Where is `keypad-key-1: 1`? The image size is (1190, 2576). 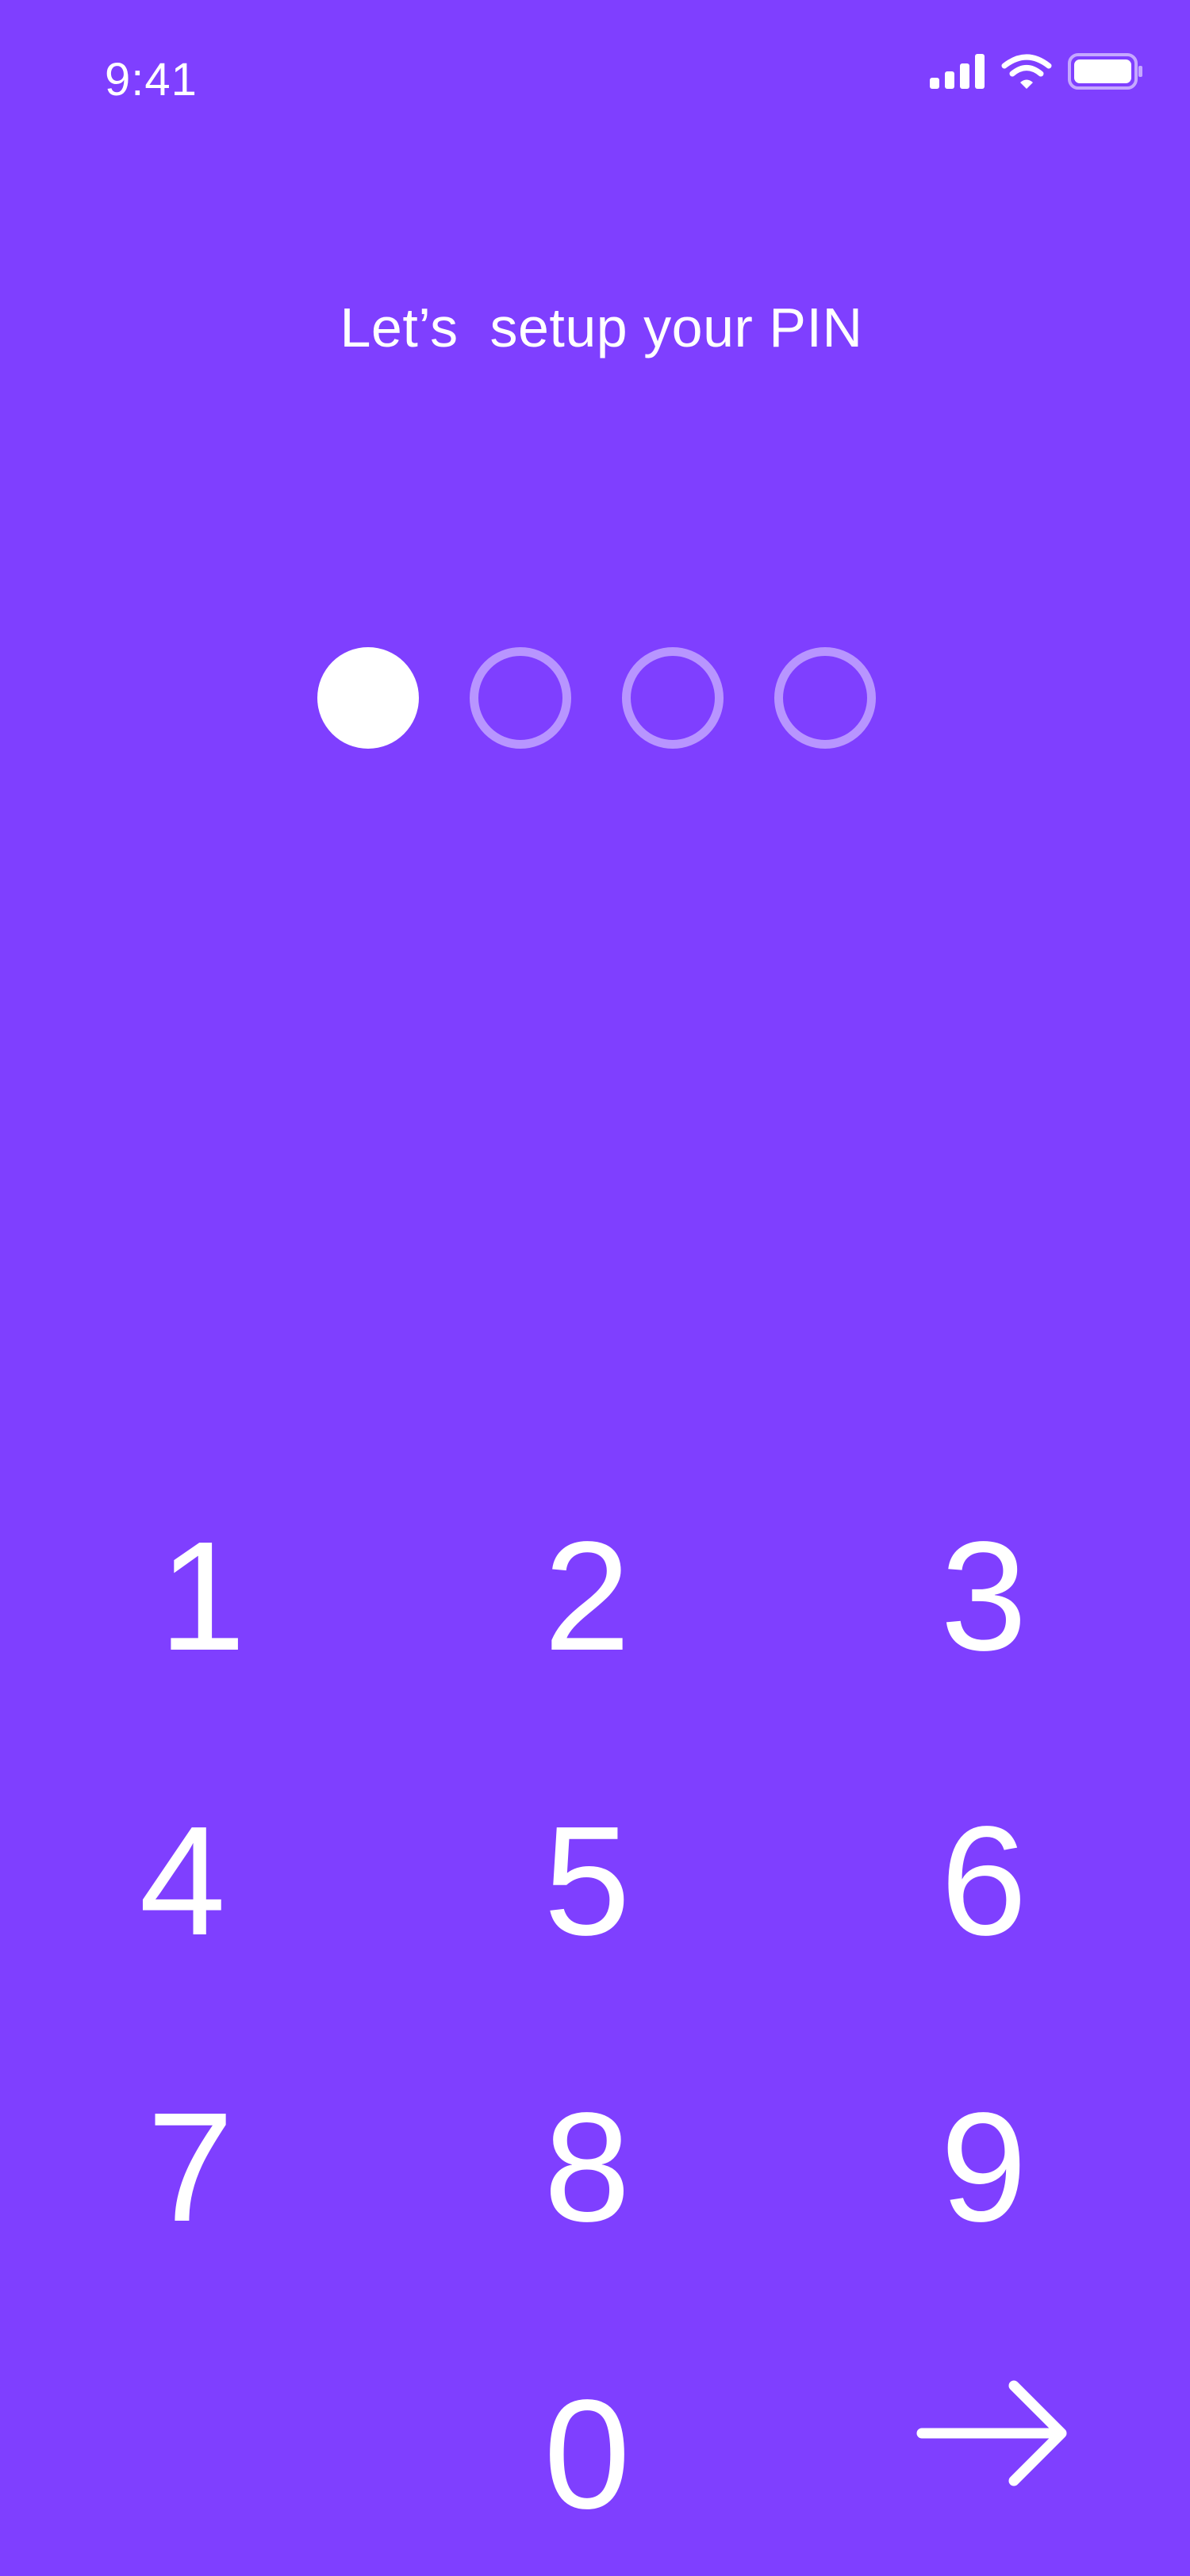 keypad-key-1: 1 is located at coordinates (202, 1596).